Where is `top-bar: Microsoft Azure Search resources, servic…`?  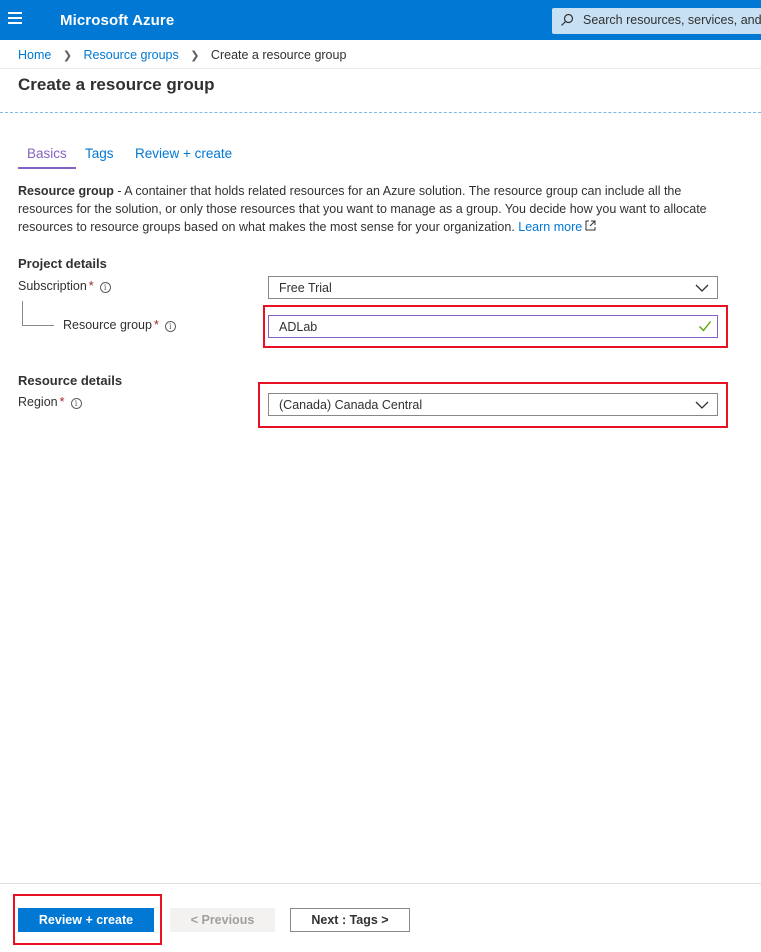 top-bar: Microsoft Azure Search resources, servic… is located at coordinates (380, 20).